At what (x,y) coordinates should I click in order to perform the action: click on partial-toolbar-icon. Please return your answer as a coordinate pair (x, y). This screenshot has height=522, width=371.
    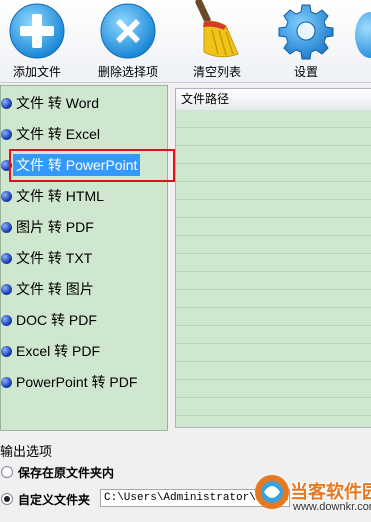
    Looking at the image, I should click on (363, 35).